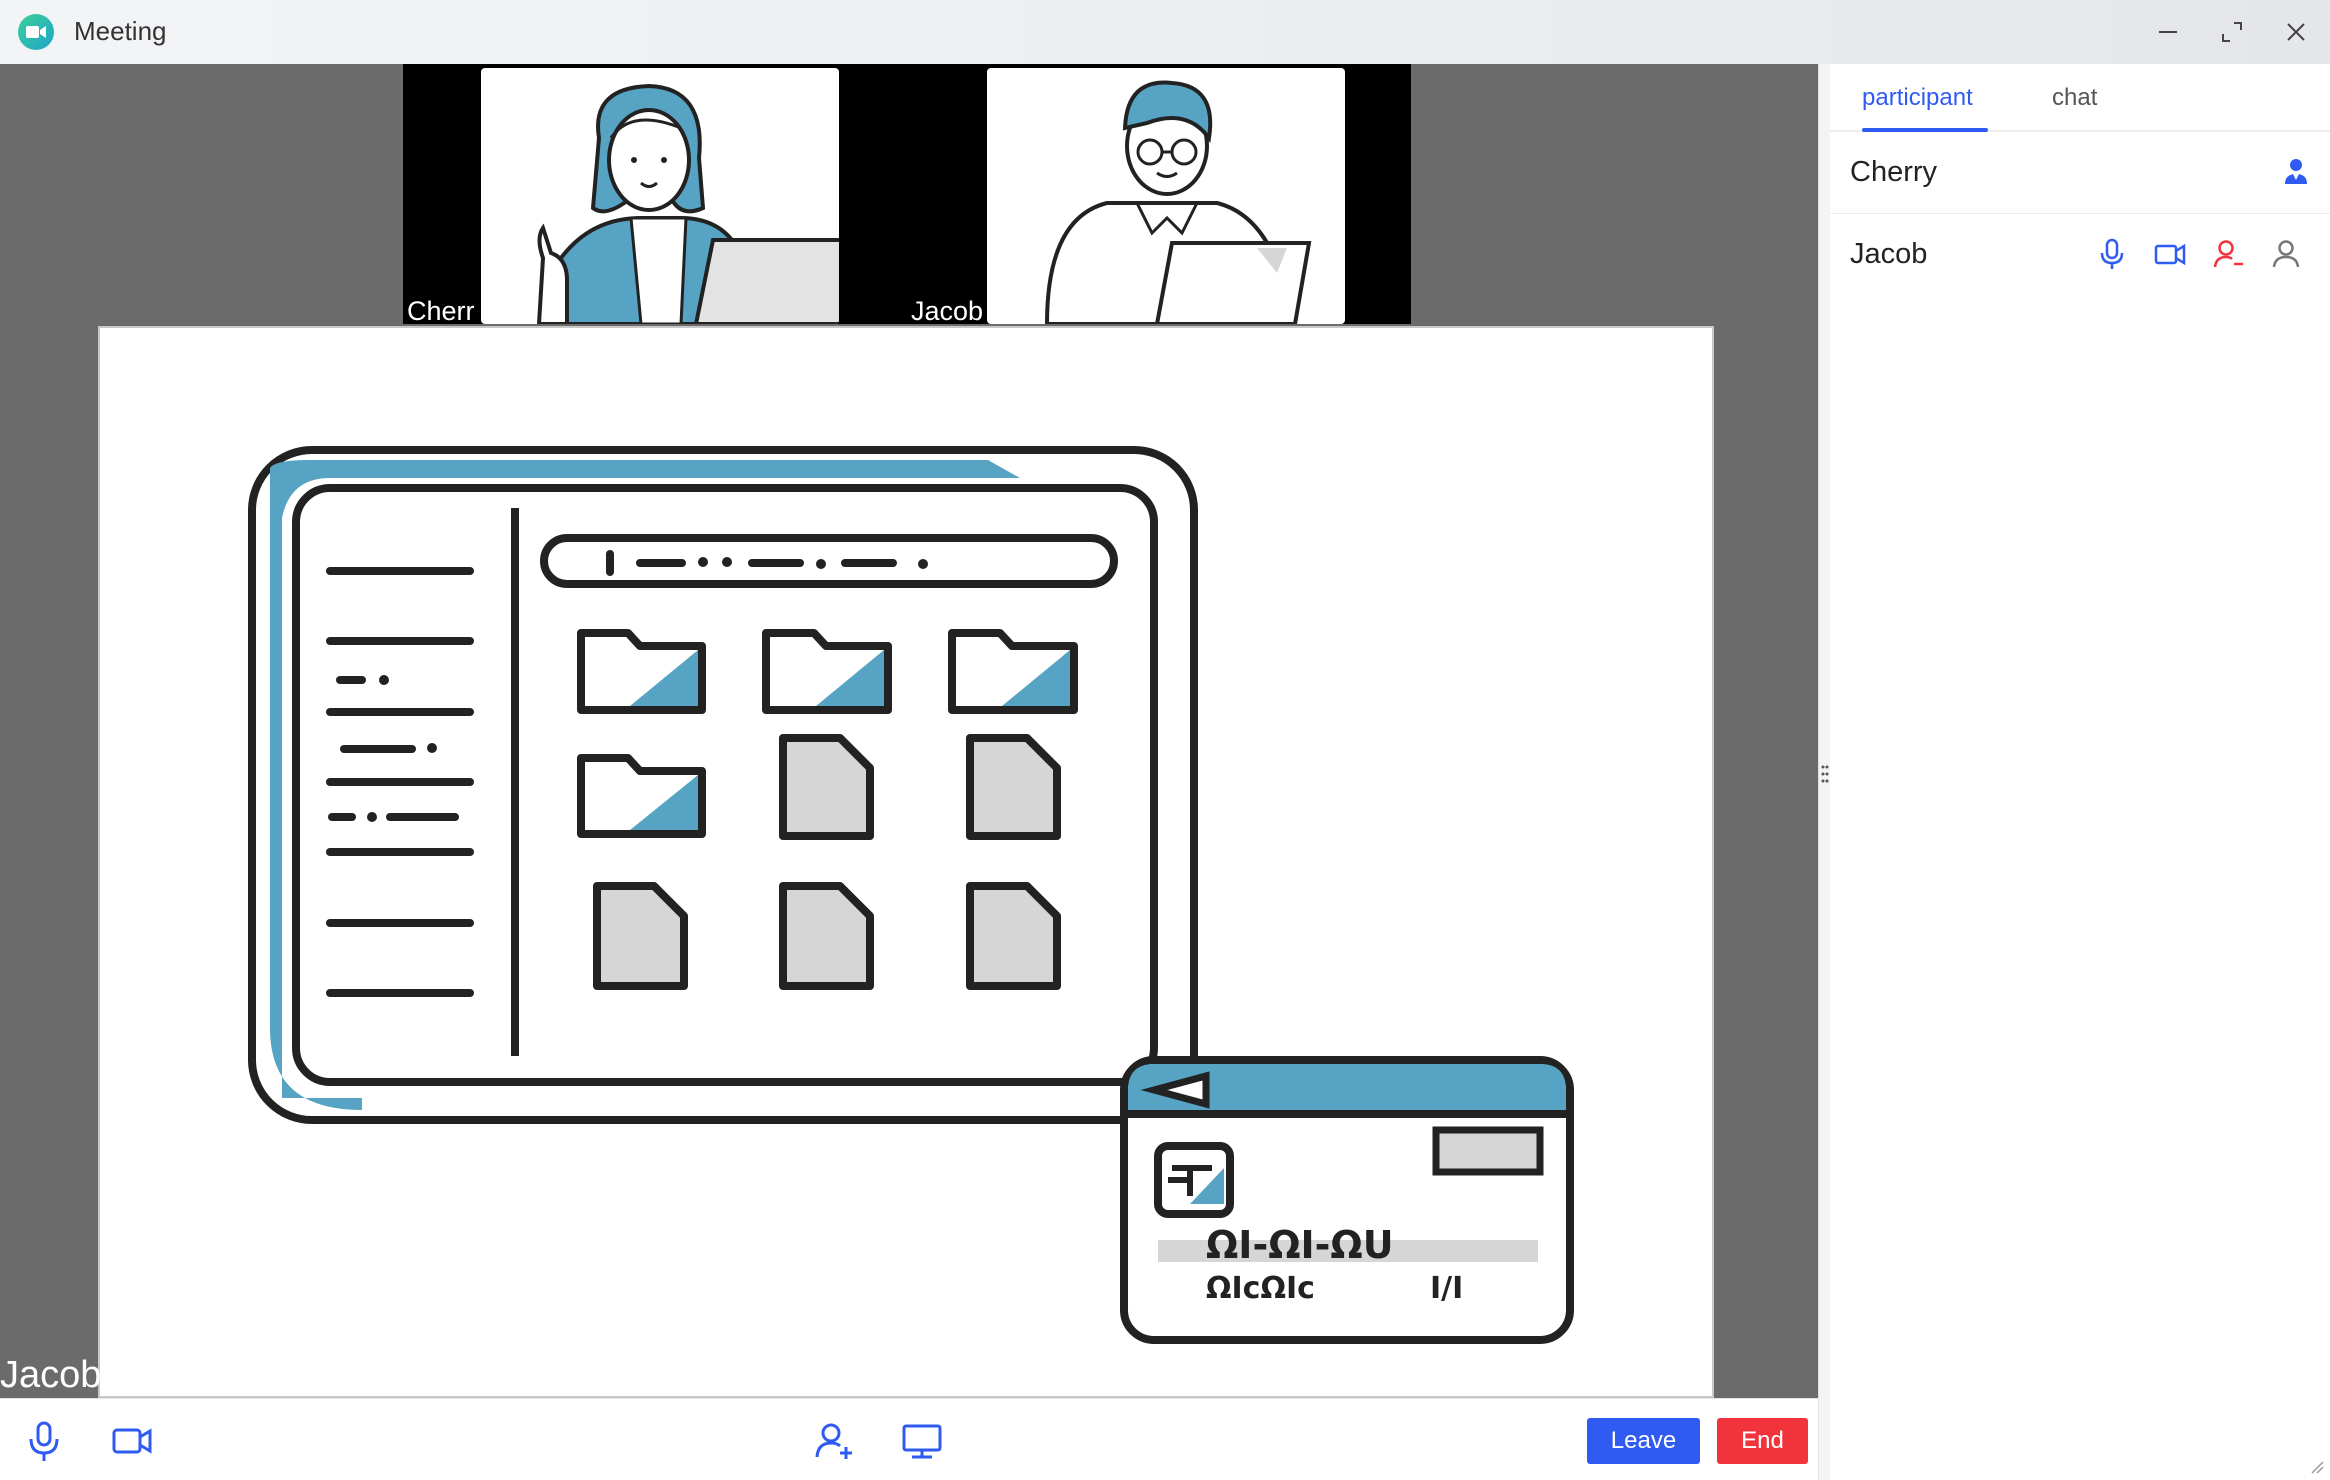  I want to click on video-tile-label: Cherr, so click(441, 311).